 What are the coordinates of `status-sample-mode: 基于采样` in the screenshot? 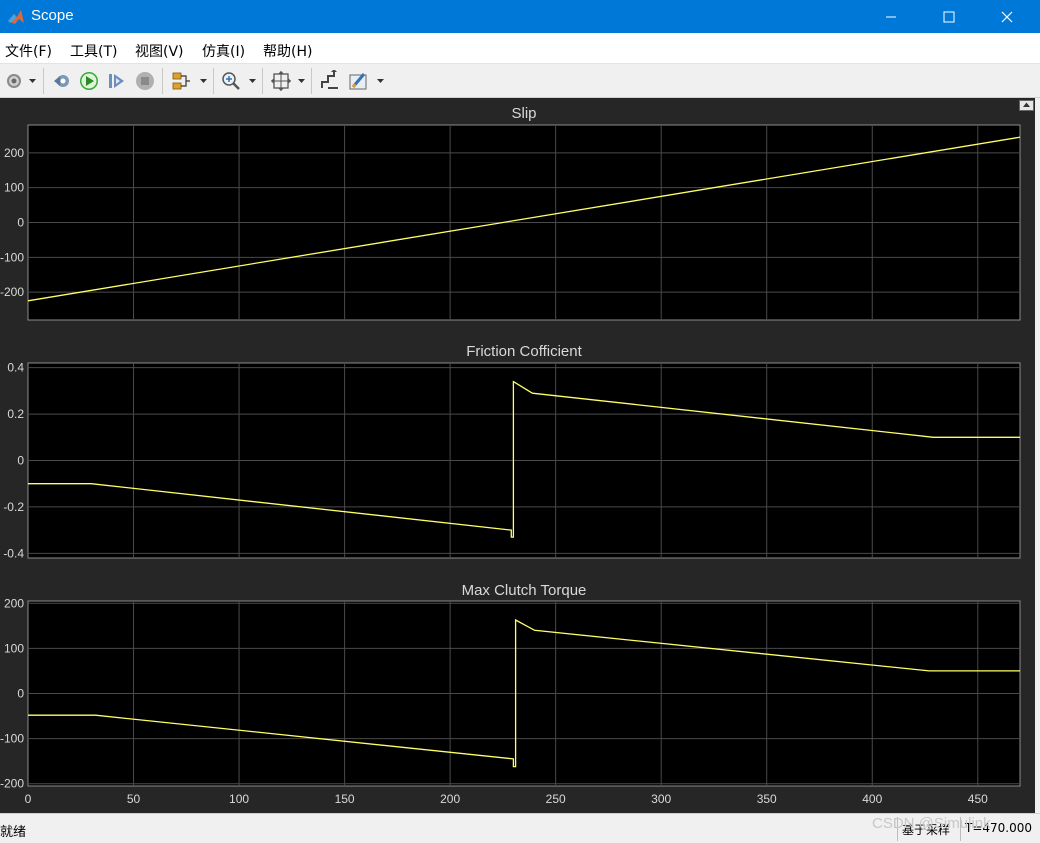 It's located at (925, 829).